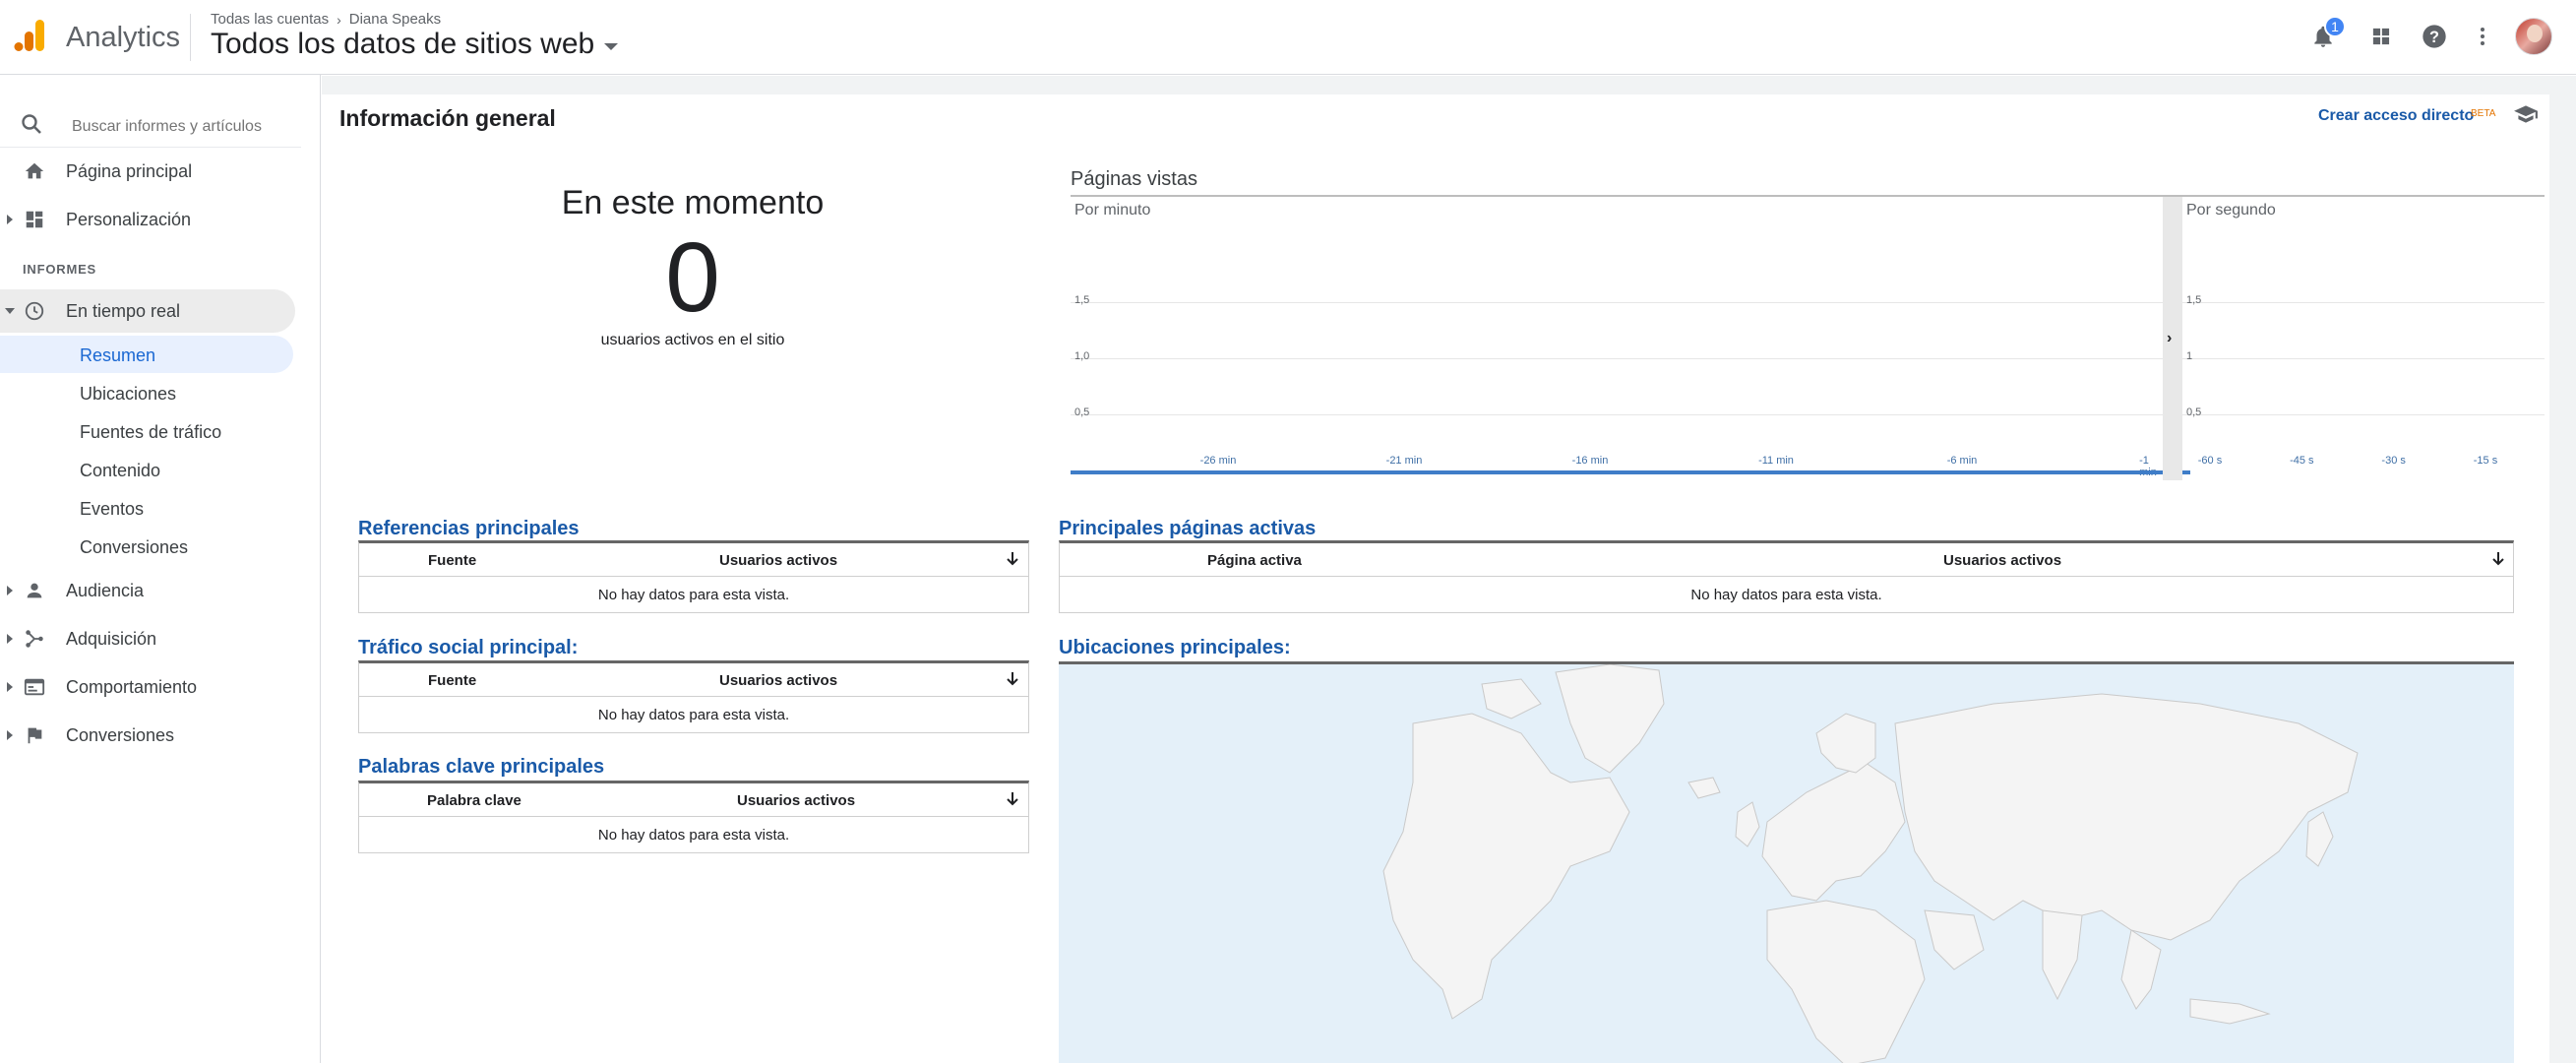 The width and height of the screenshot is (2576, 1063). I want to click on page-title: Información general, so click(447, 118).